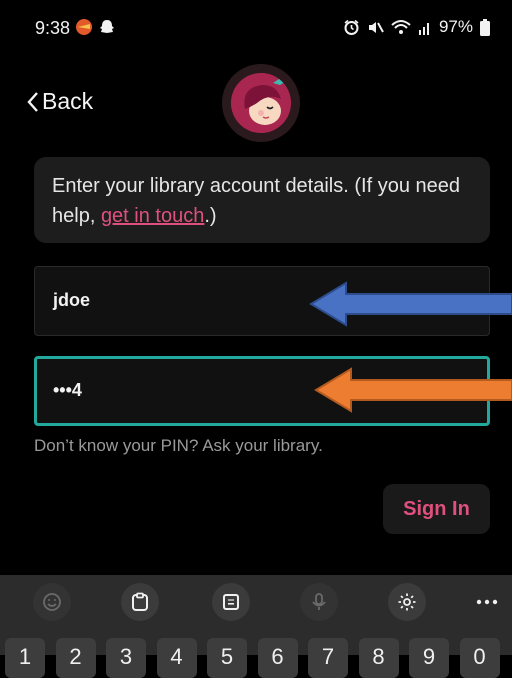  I want to click on snapchat-icon, so click(107, 26).